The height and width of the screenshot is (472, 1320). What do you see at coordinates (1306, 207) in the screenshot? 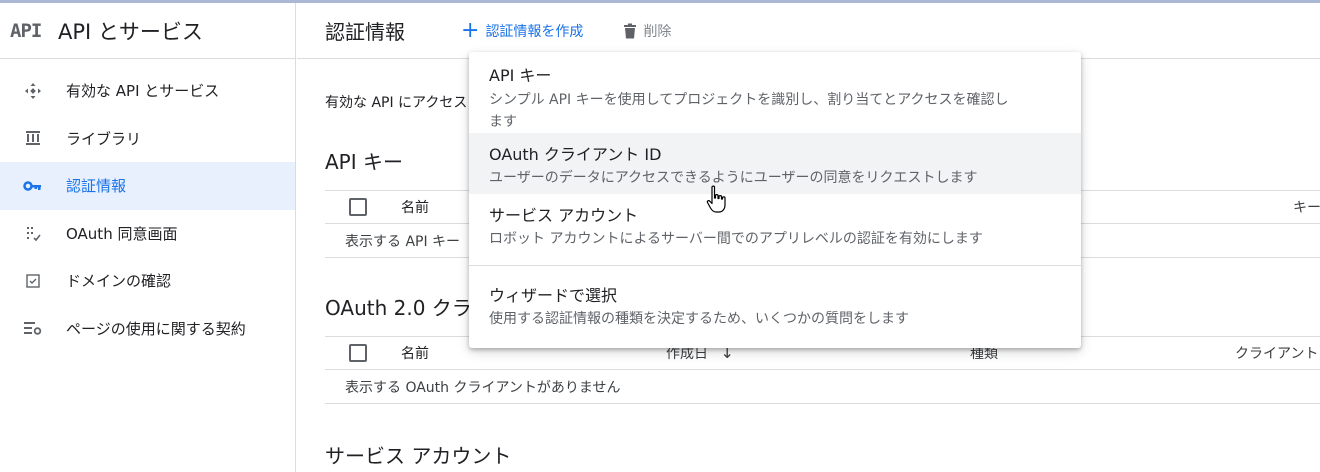
I see `column-header-key: キー` at bounding box center [1306, 207].